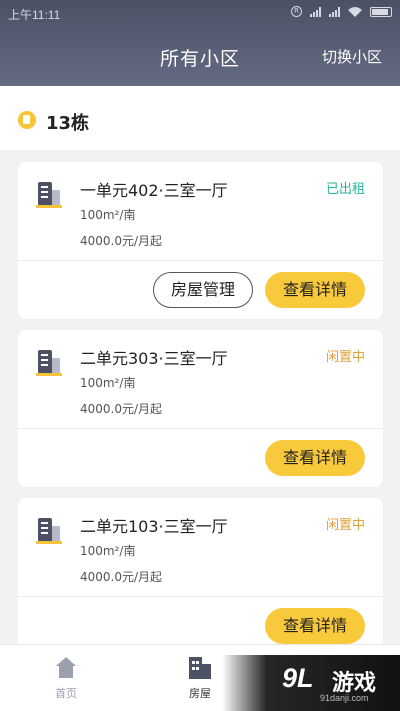  What do you see at coordinates (352, 56) in the screenshot?
I see `switch-community-button: 切换小区` at bounding box center [352, 56].